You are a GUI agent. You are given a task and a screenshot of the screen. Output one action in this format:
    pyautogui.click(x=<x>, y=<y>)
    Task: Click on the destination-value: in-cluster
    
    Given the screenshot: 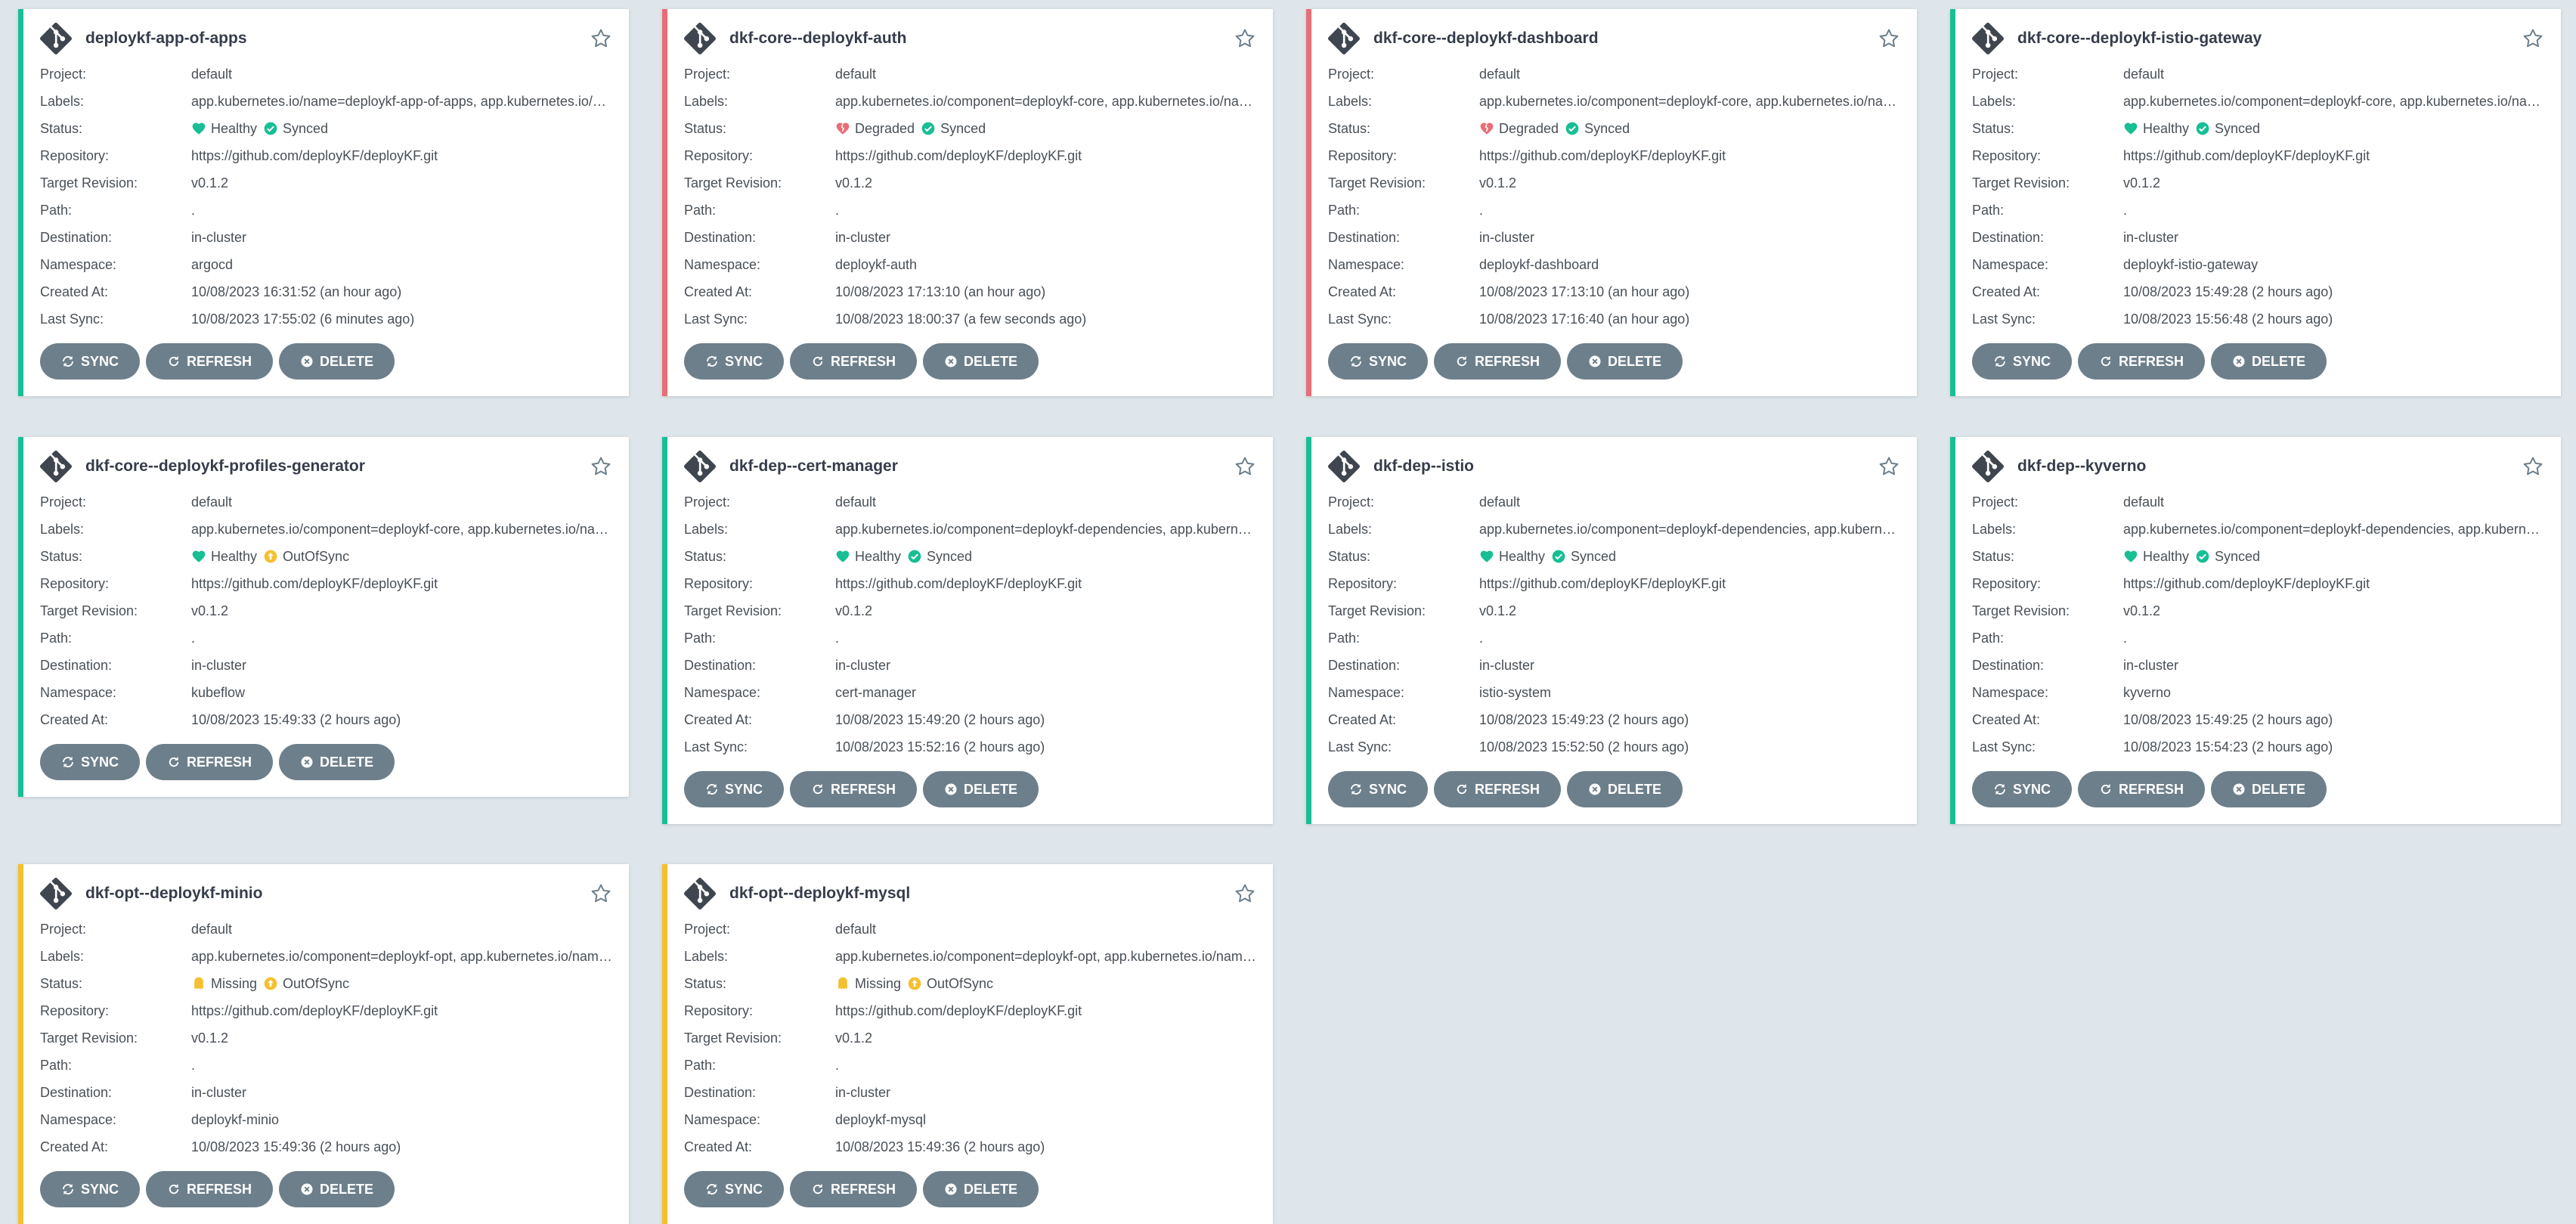 What is the action you would take?
    pyautogui.click(x=219, y=237)
    